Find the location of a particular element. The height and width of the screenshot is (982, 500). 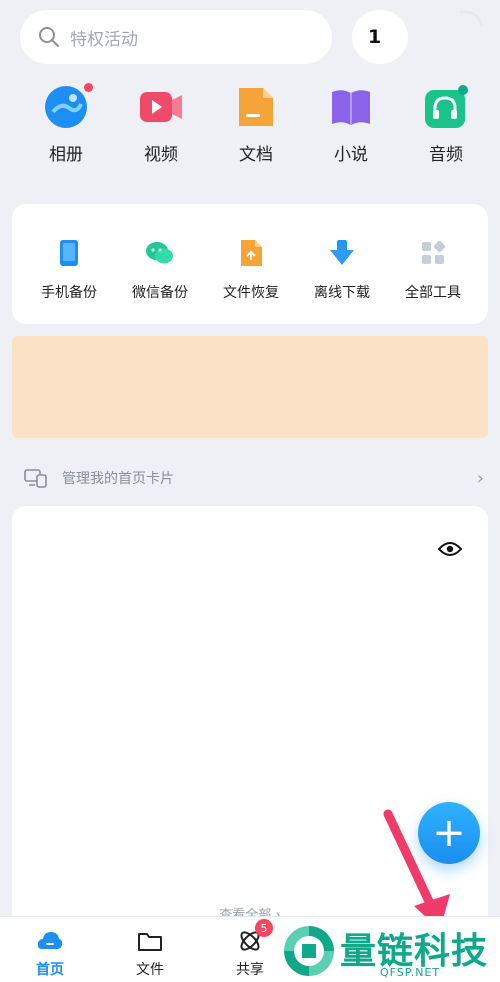

tools-card: 手机备份 微信备份 文件恢复 离线下载 全部工具 is located at coordinates (250, 264).